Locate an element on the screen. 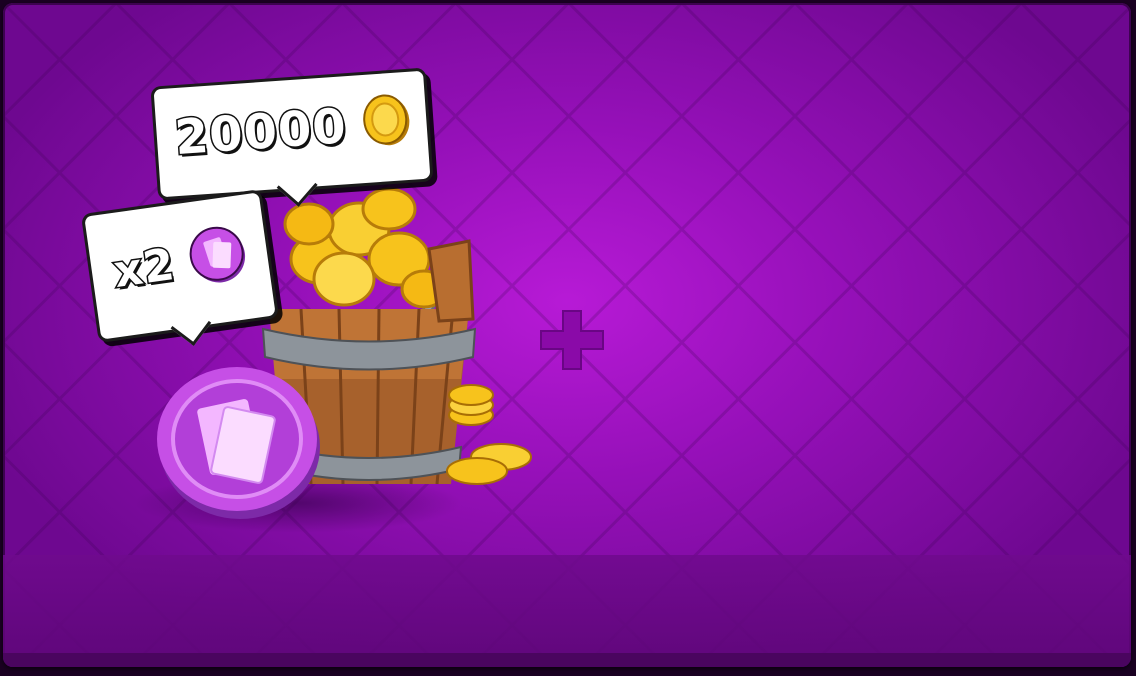  bottom-edge is located at coordinates (567, 660).